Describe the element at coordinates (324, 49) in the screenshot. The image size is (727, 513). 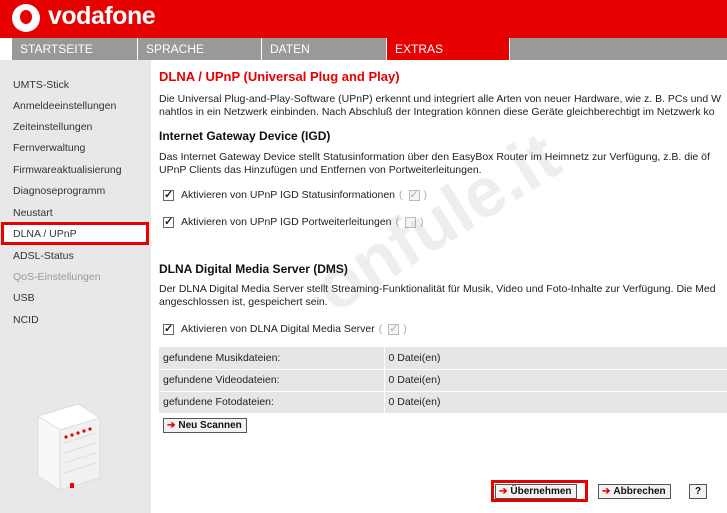
I see `tab-daten: DATEN` at that location.